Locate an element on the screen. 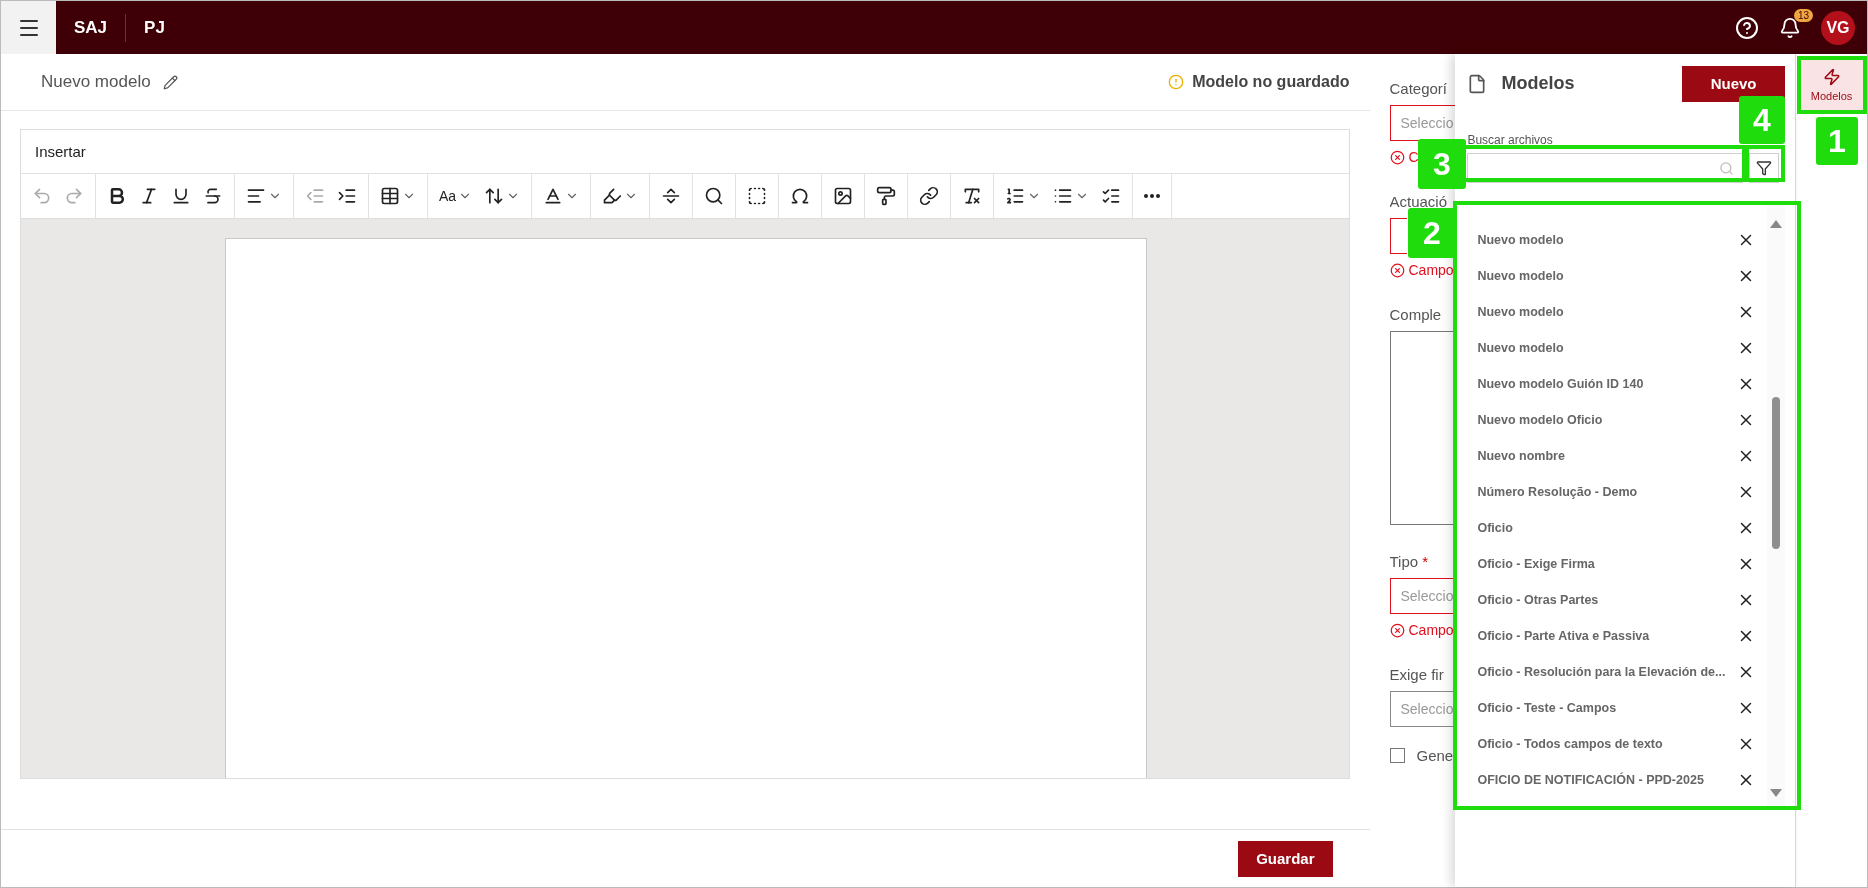  save-status: Modelo no guardado is located at coordinates (1271, 82).